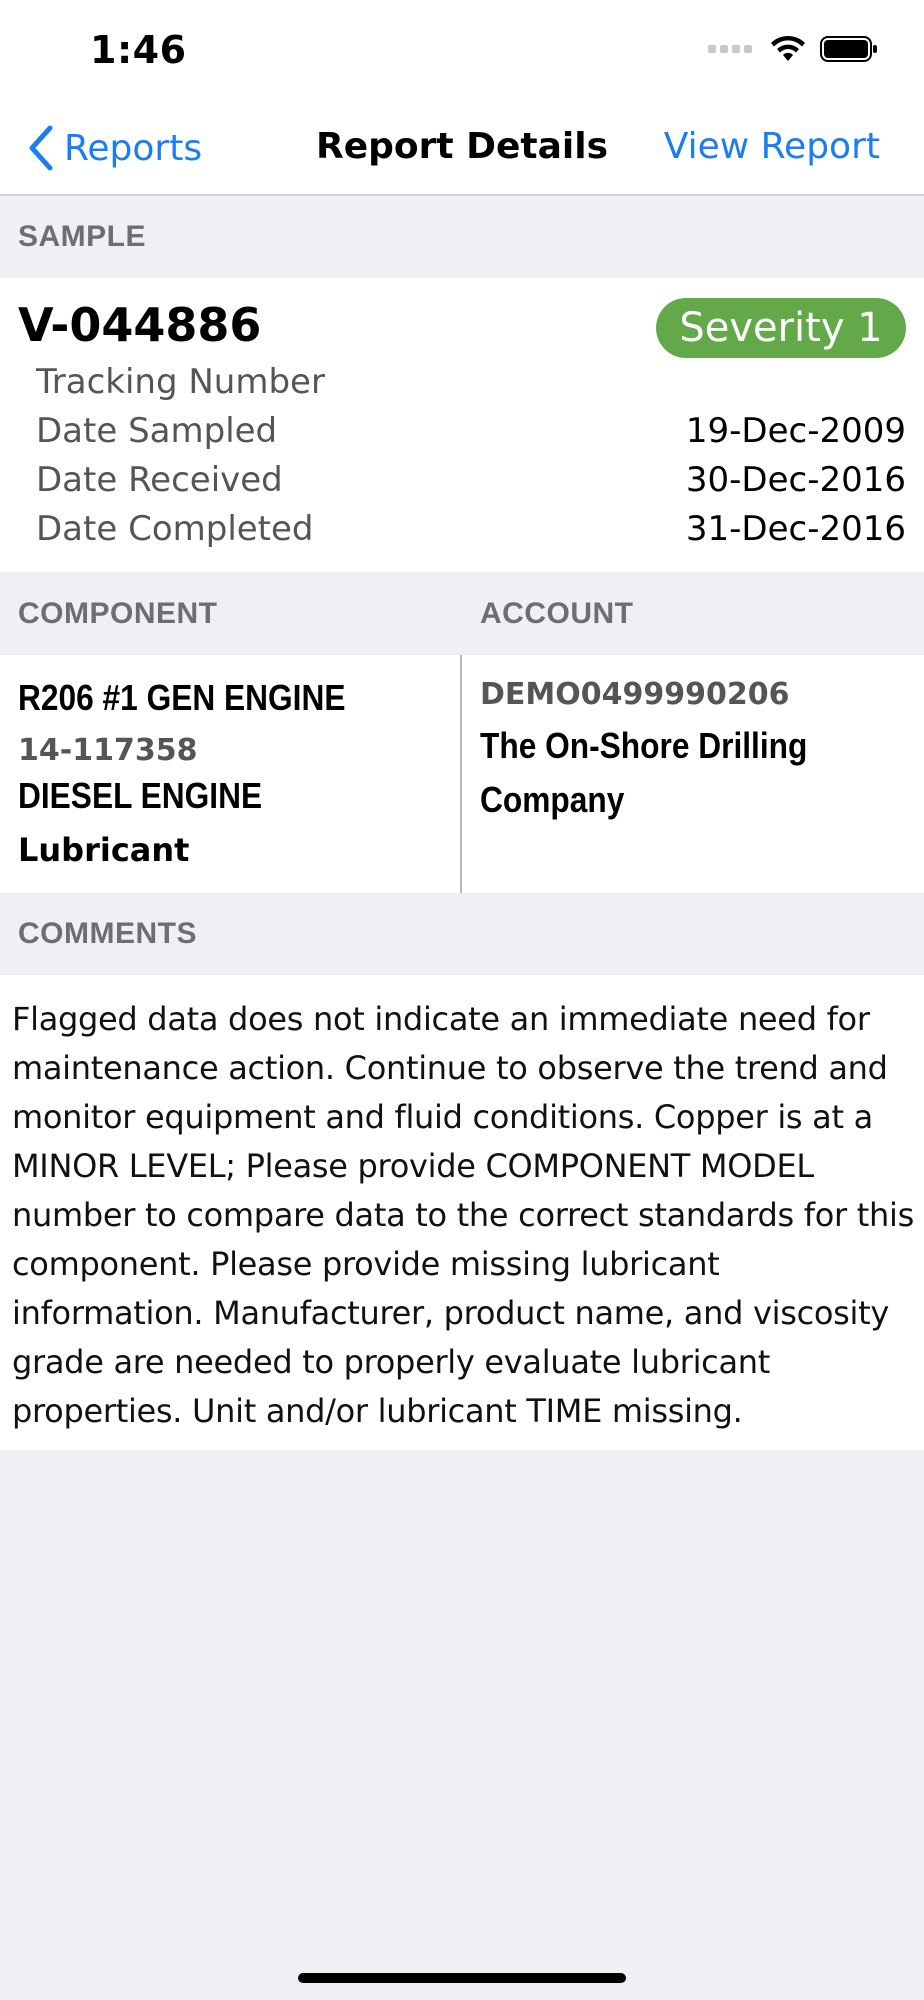  I want to click on section-header-label: SAMPLE, so click(82, 236).